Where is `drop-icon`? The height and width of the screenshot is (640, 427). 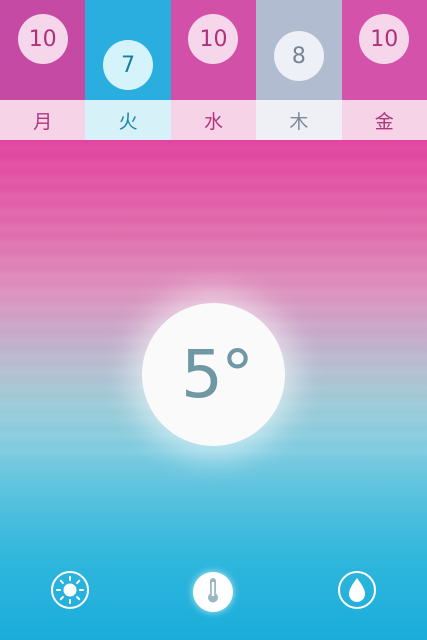
drop-icon is located at coordinates (357, 592).